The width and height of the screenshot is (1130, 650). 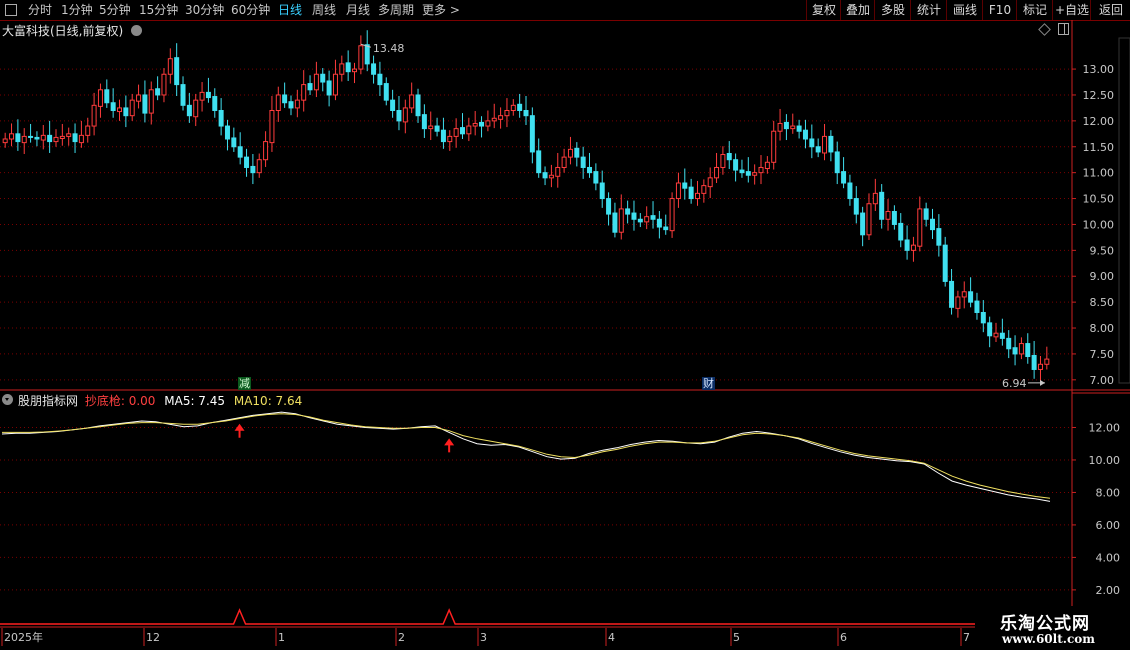 What do you see at coordinates (23, 637) in the screenshot?
I see `time-axis-label: 2025年` at bounding box center [23, 637].